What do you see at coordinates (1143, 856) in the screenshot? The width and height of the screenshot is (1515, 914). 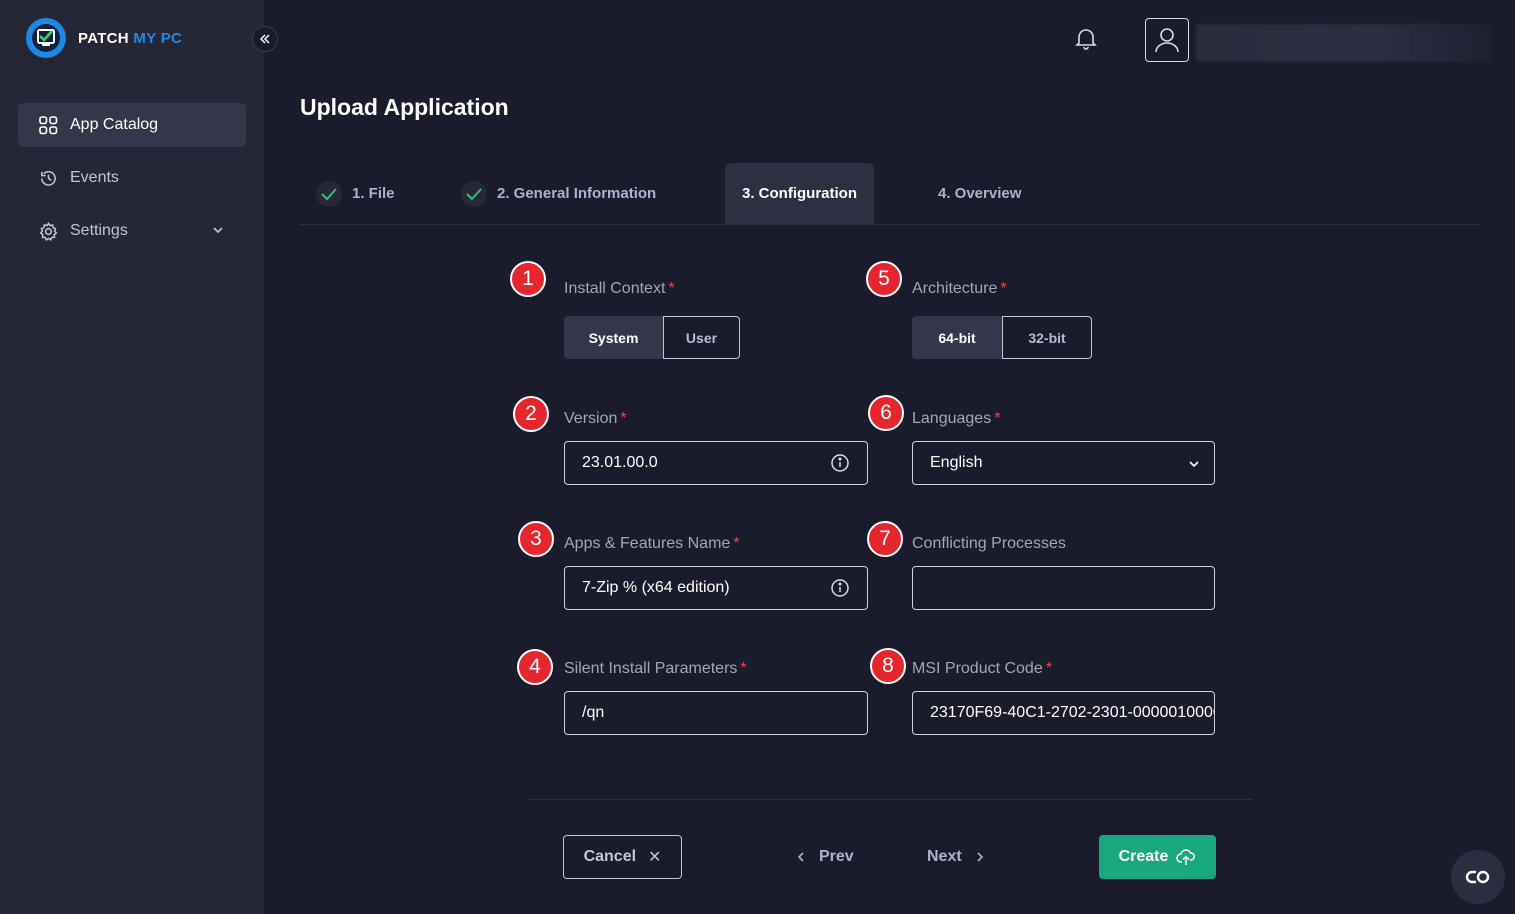 I see `create-label: Create` at bounding box center [1143, 856].